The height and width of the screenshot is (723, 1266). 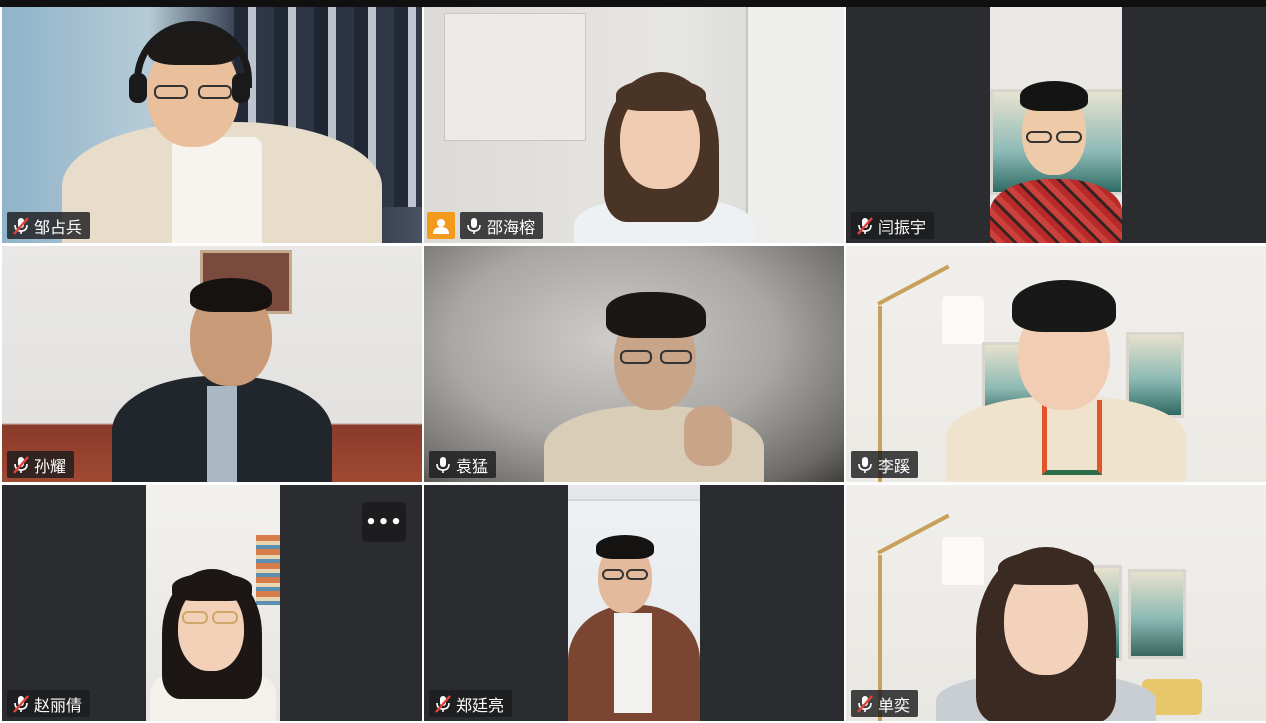 I want to click on video-tile: 单奕, so click(x=1056, y=603).